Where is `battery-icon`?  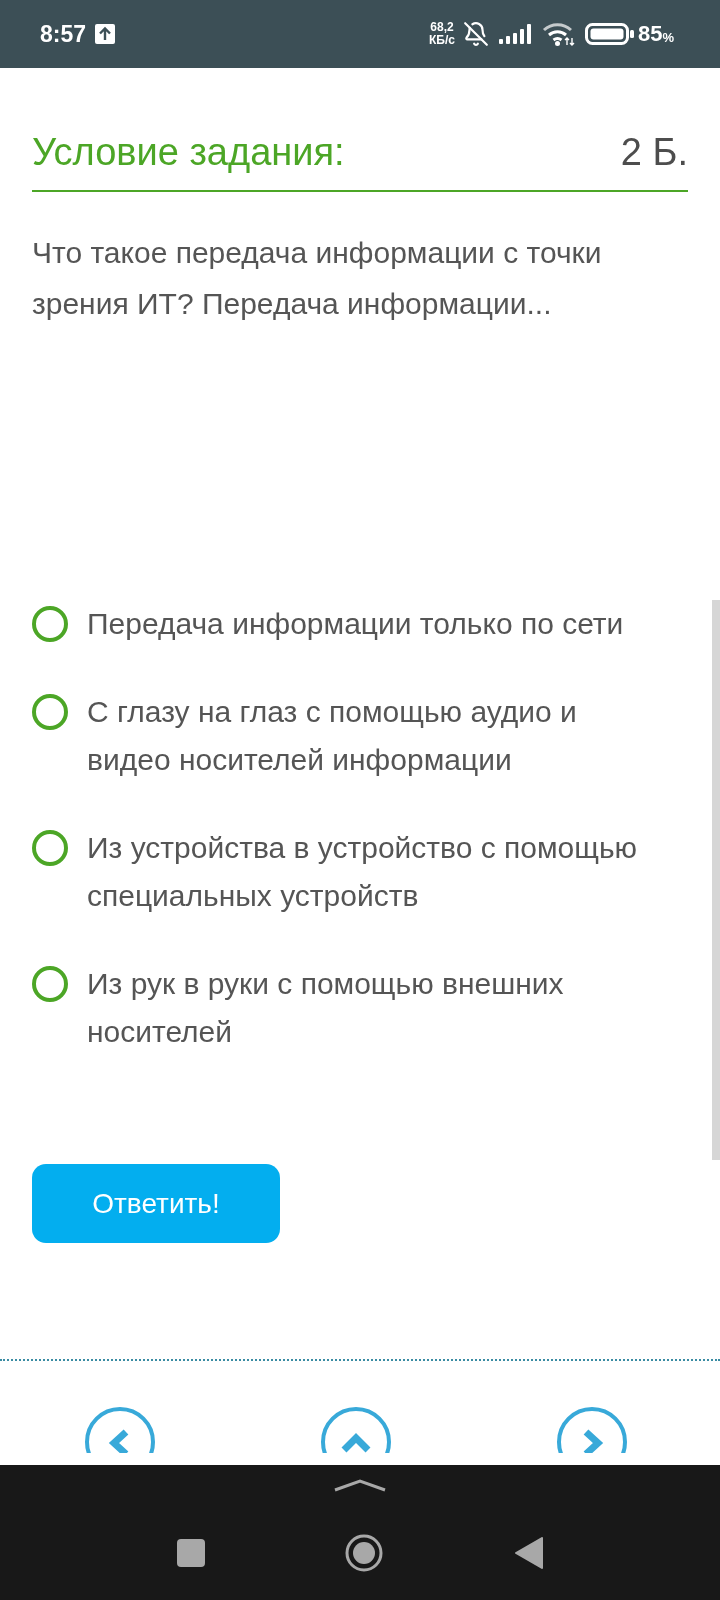 battery-icon is located at coordinates (609, 34).